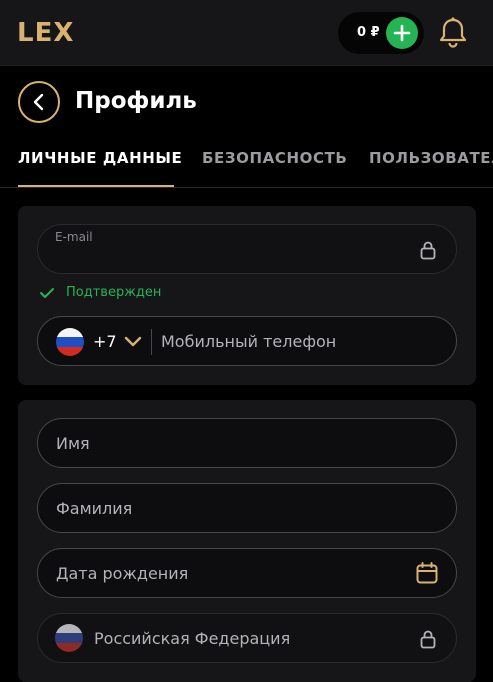 The width and height of the screenshot is (493, 682). I want to click on plus-icon, so click(402, 33).